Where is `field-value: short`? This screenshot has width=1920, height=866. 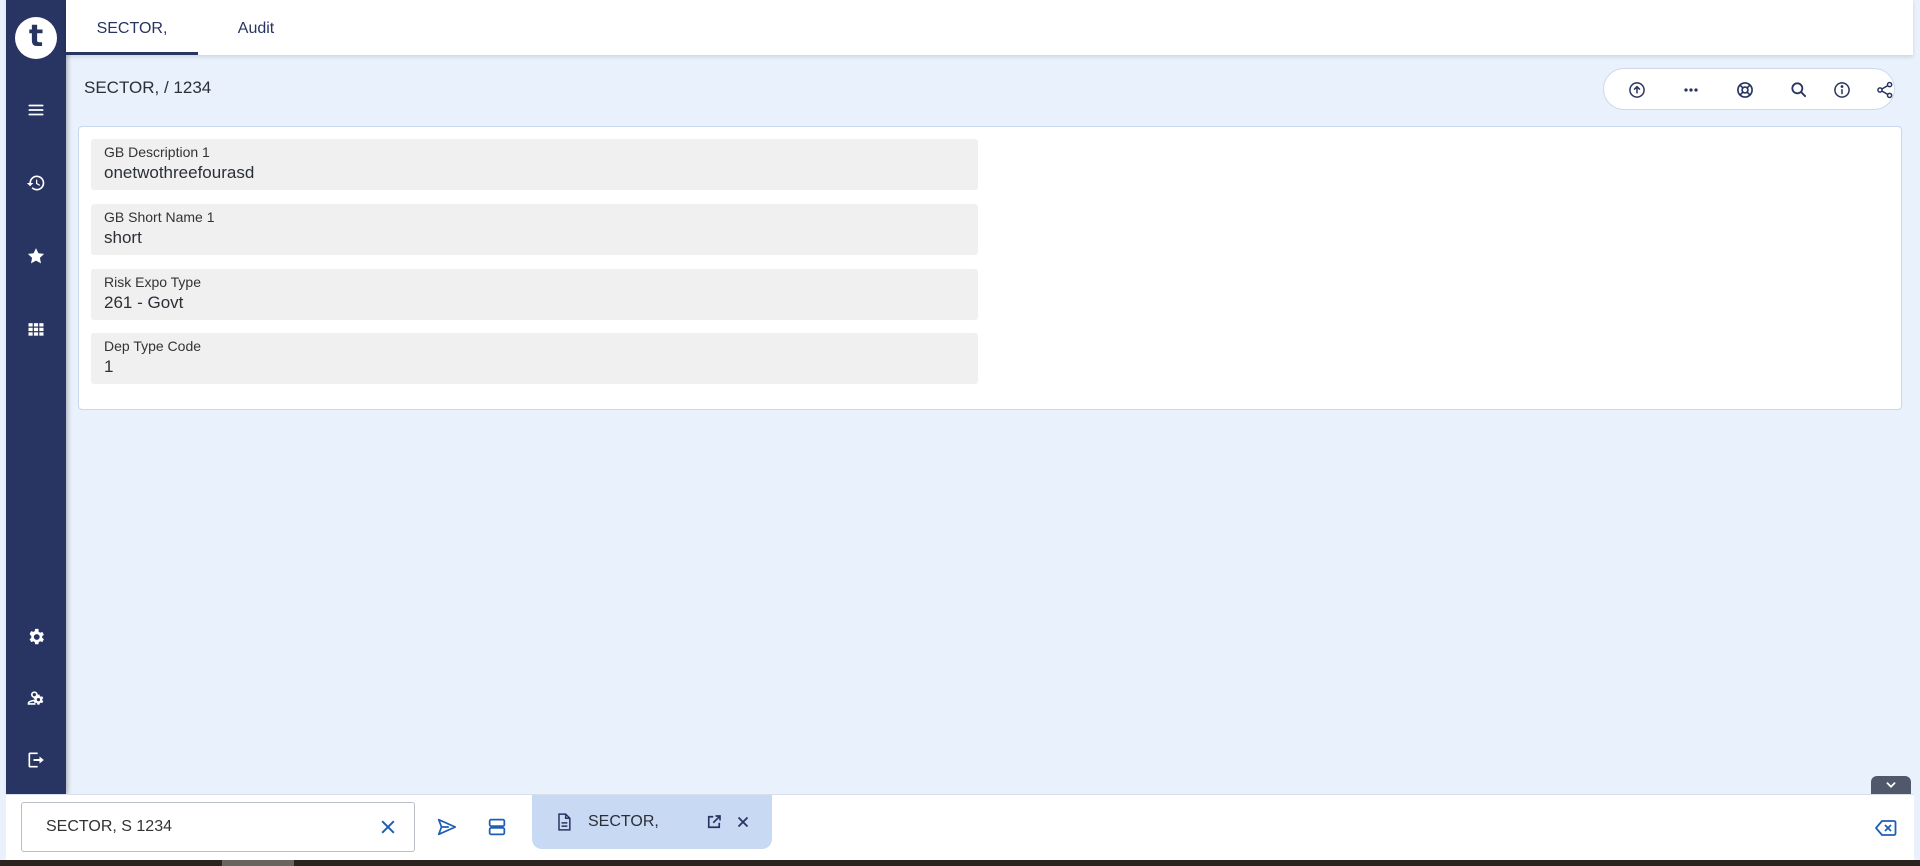 field-value: short is located at coordinates (123, 237).